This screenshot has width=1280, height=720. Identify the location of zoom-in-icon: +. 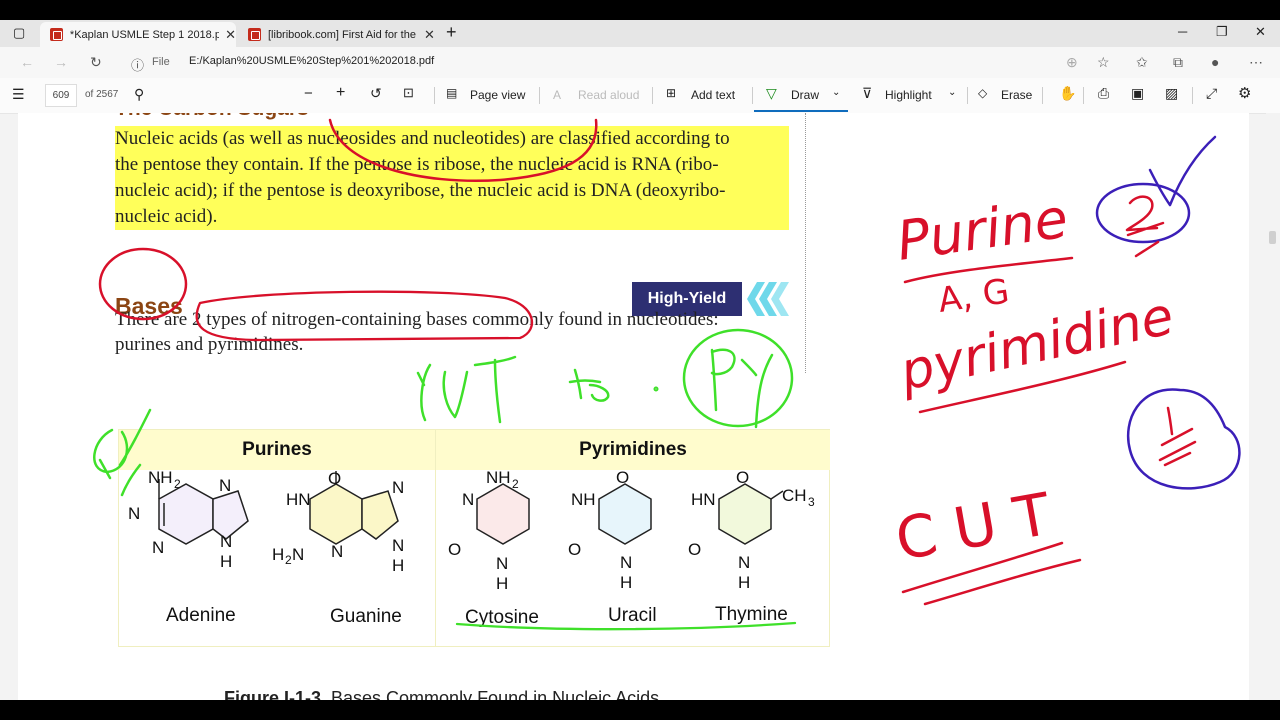
(340, 93).